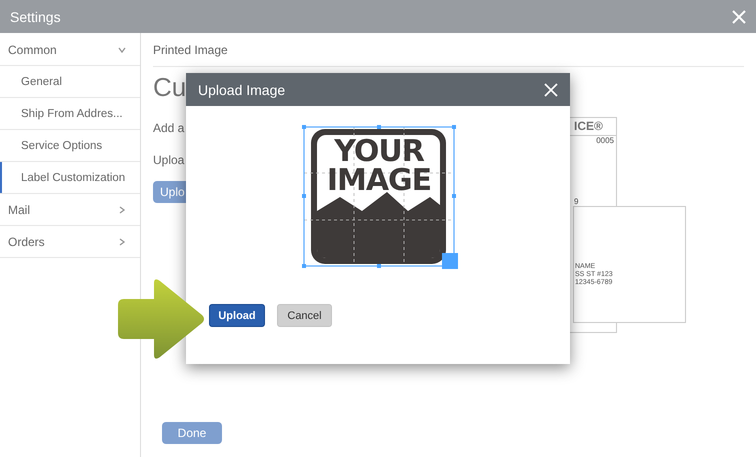 This screenshot has width=756, height=457. What do you see at coordinates (237, 315) in the screenshot?
I see `upload-button: Upload` at bounding box center [237, 315].